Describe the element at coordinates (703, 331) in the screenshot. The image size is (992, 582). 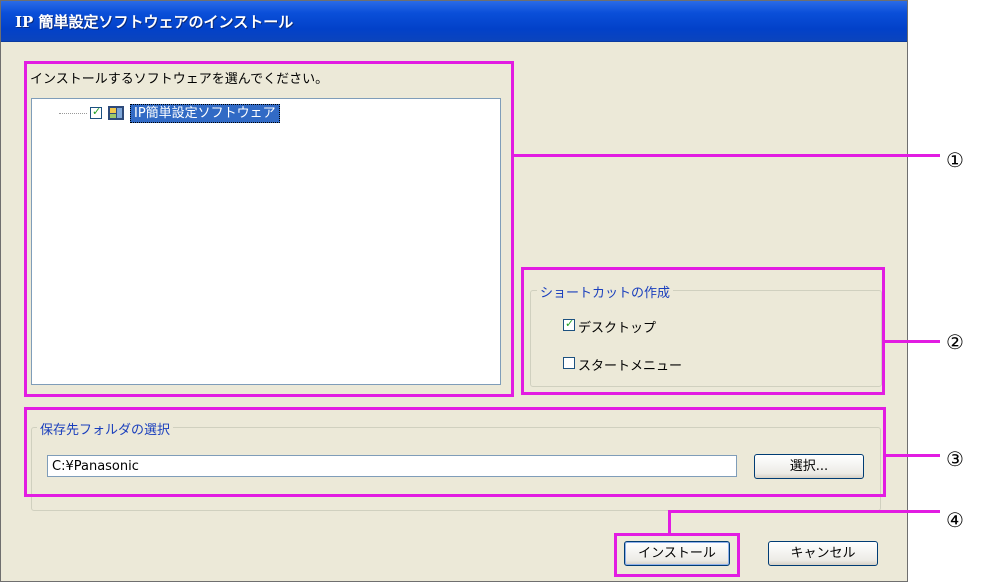
I see `highlight-shortcut-area` at that location.